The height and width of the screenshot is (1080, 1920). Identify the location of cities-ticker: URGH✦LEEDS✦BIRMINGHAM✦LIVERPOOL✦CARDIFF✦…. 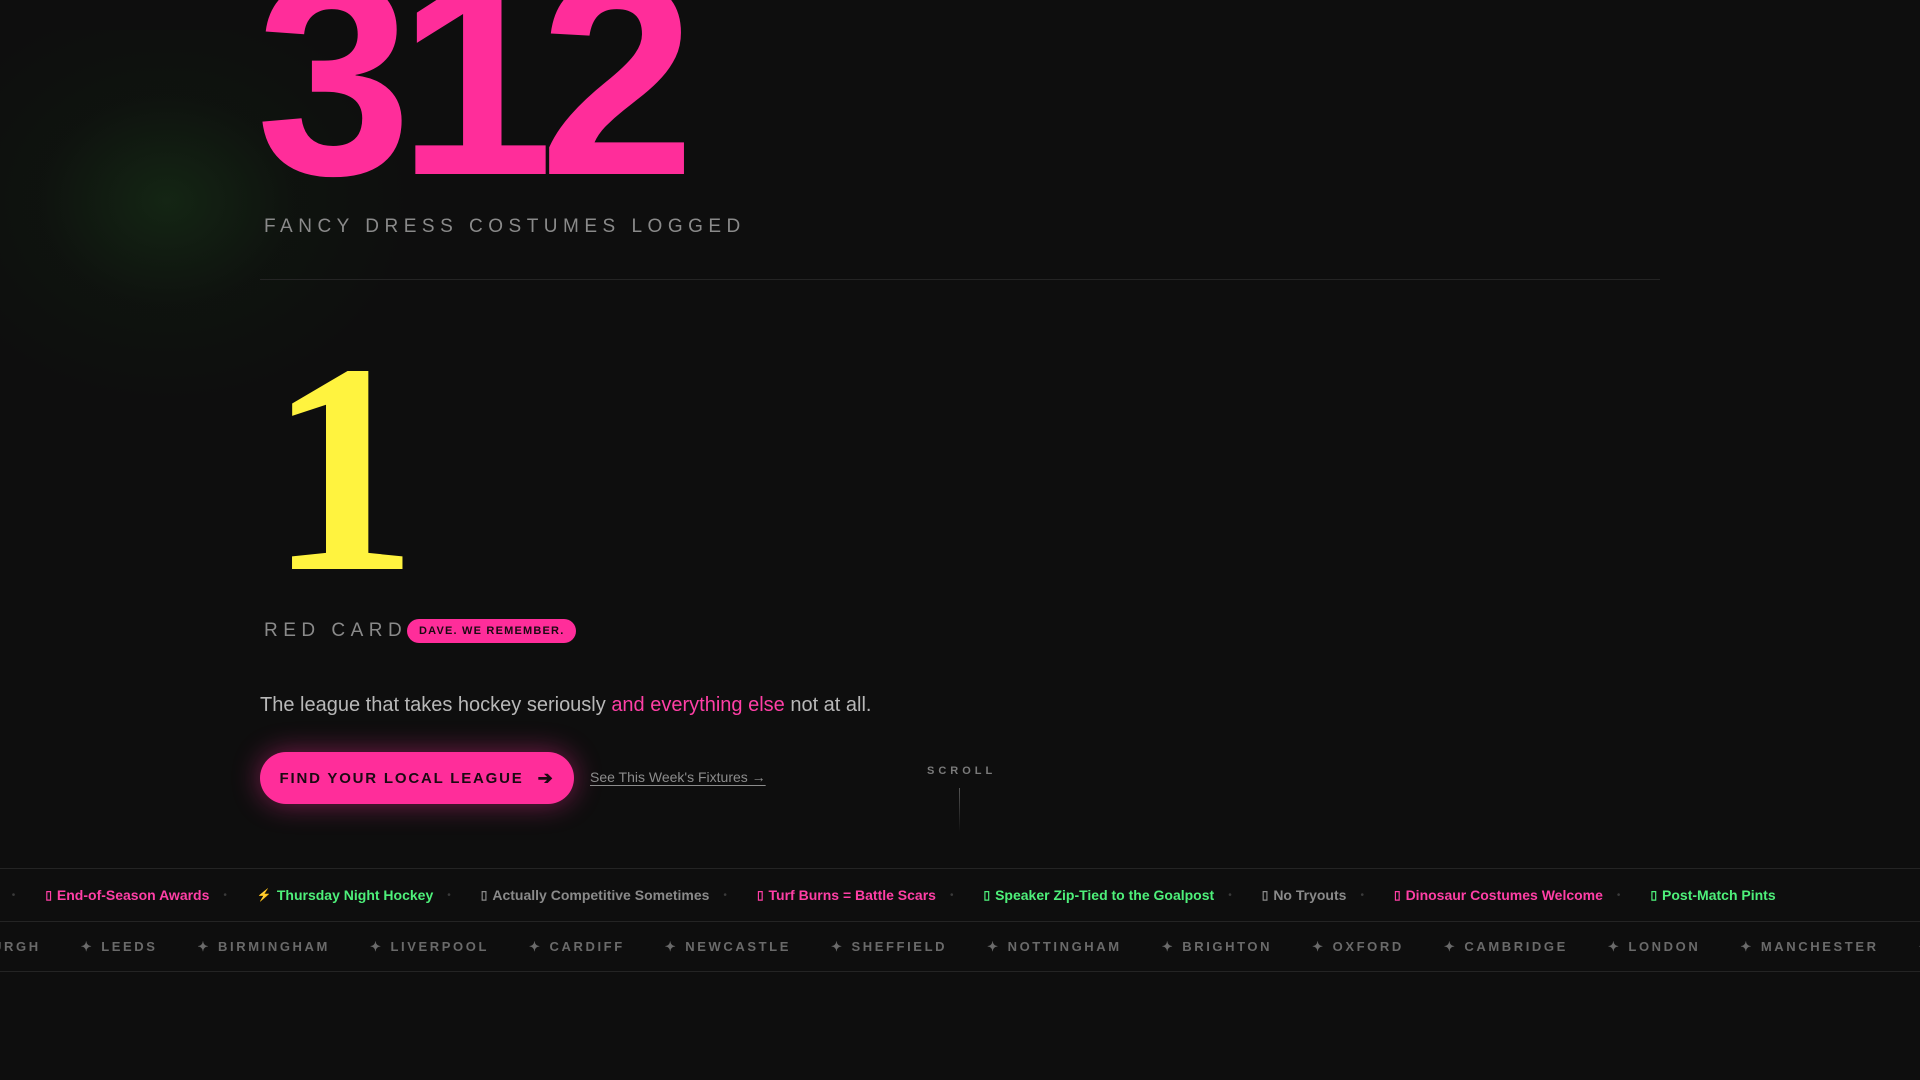
(960, 946).